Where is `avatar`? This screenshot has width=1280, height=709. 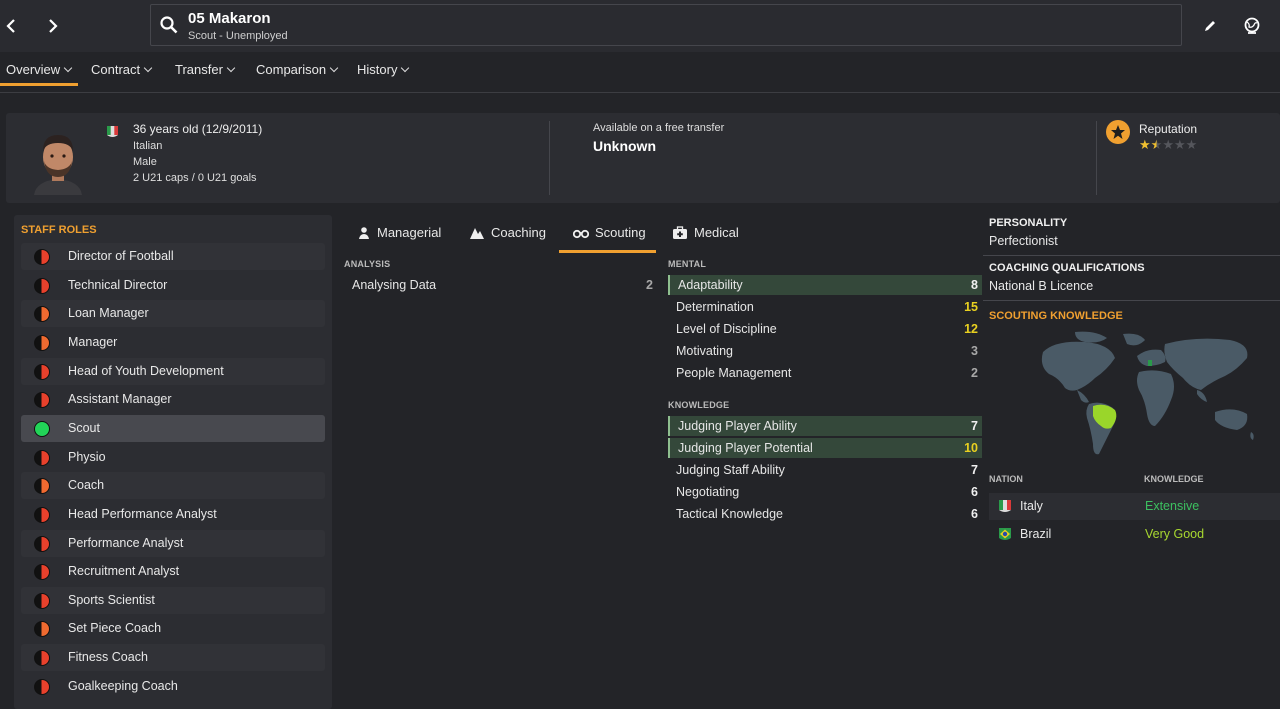 avatar is located at coordinates (58, 165).